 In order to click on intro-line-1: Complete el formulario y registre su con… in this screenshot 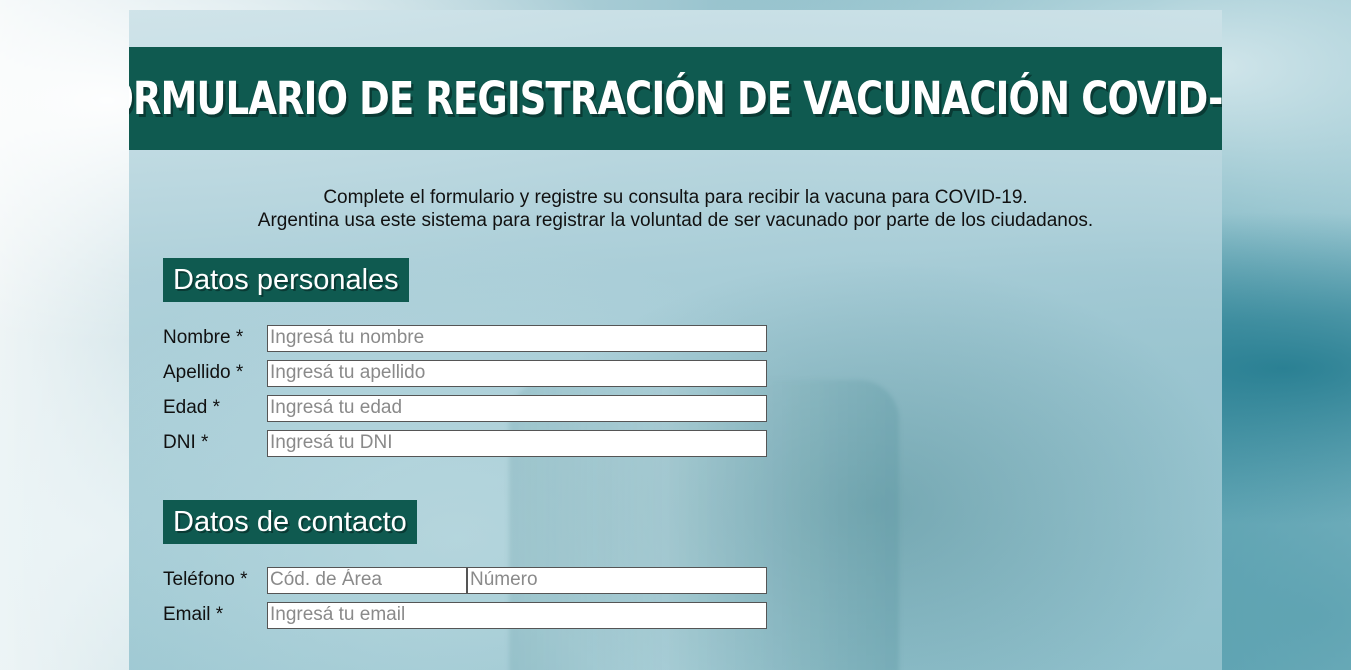, I will do `click(675, 197)`.